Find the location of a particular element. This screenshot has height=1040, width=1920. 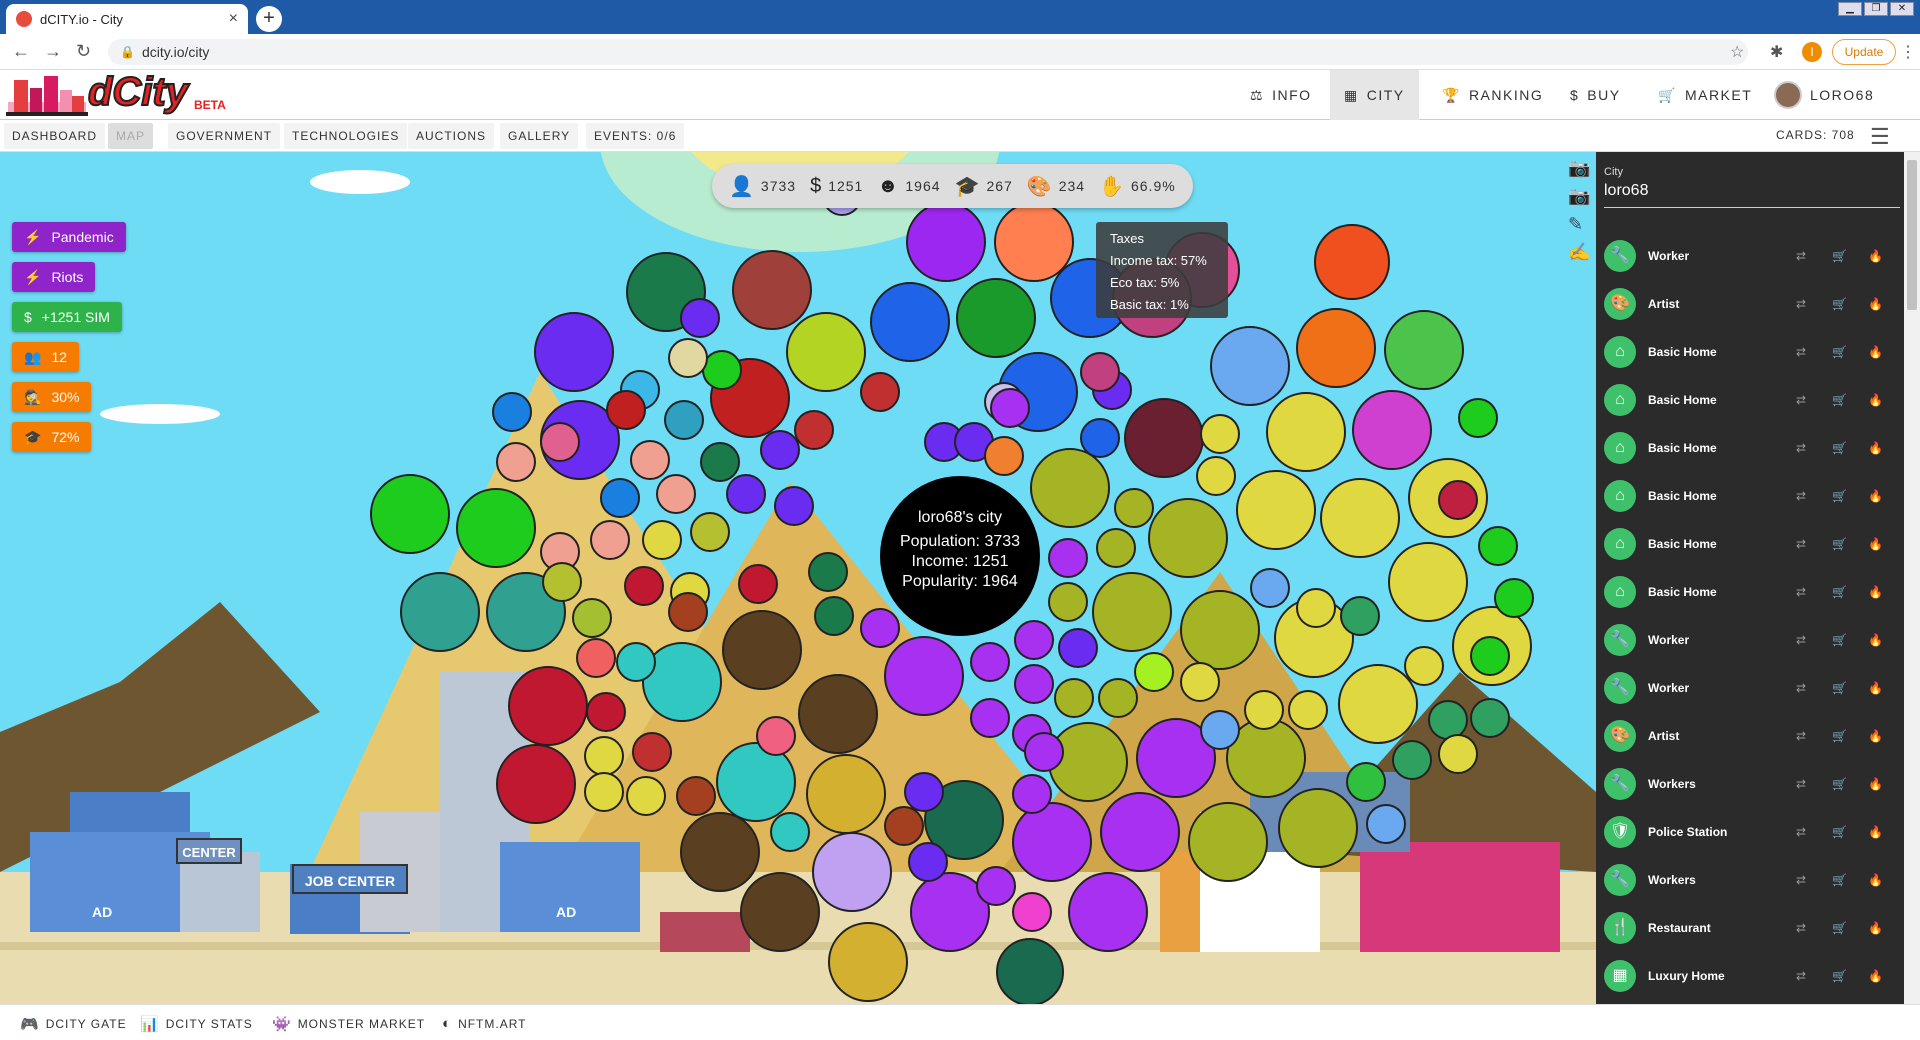

back-icon: ← is located at coordinates (21, 51).